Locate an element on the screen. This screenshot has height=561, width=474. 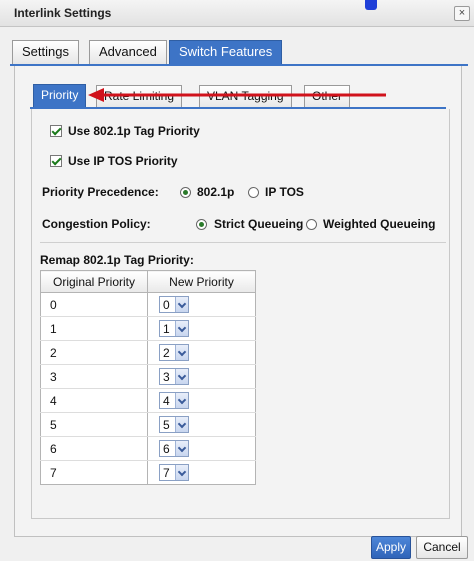
original-priority-cell: 3 is located at coordinates (94, 376).